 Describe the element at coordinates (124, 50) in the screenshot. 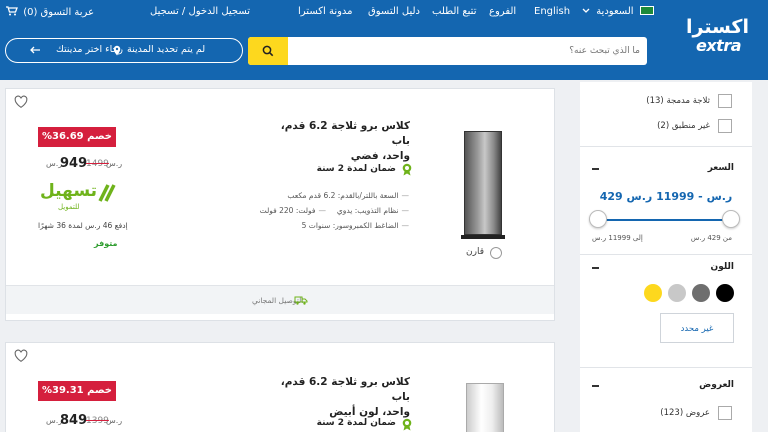

I see `city-selector: رجاء اختر مدينتك لم يتم تحديد المدينة` at that location.